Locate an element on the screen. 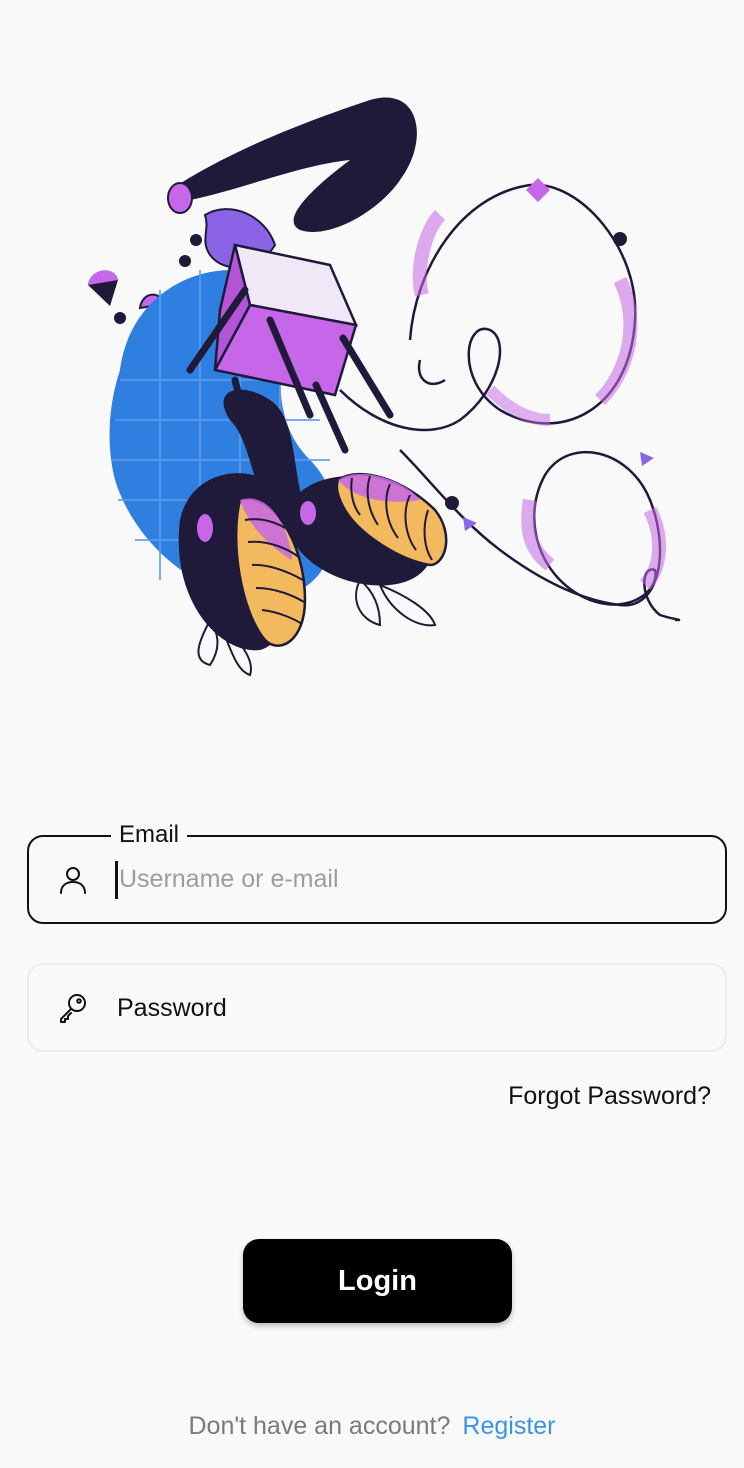 Image resolution: width=744 pixels, height=1468 pixels. password-field: Password is located at coordinates (377, 1007).